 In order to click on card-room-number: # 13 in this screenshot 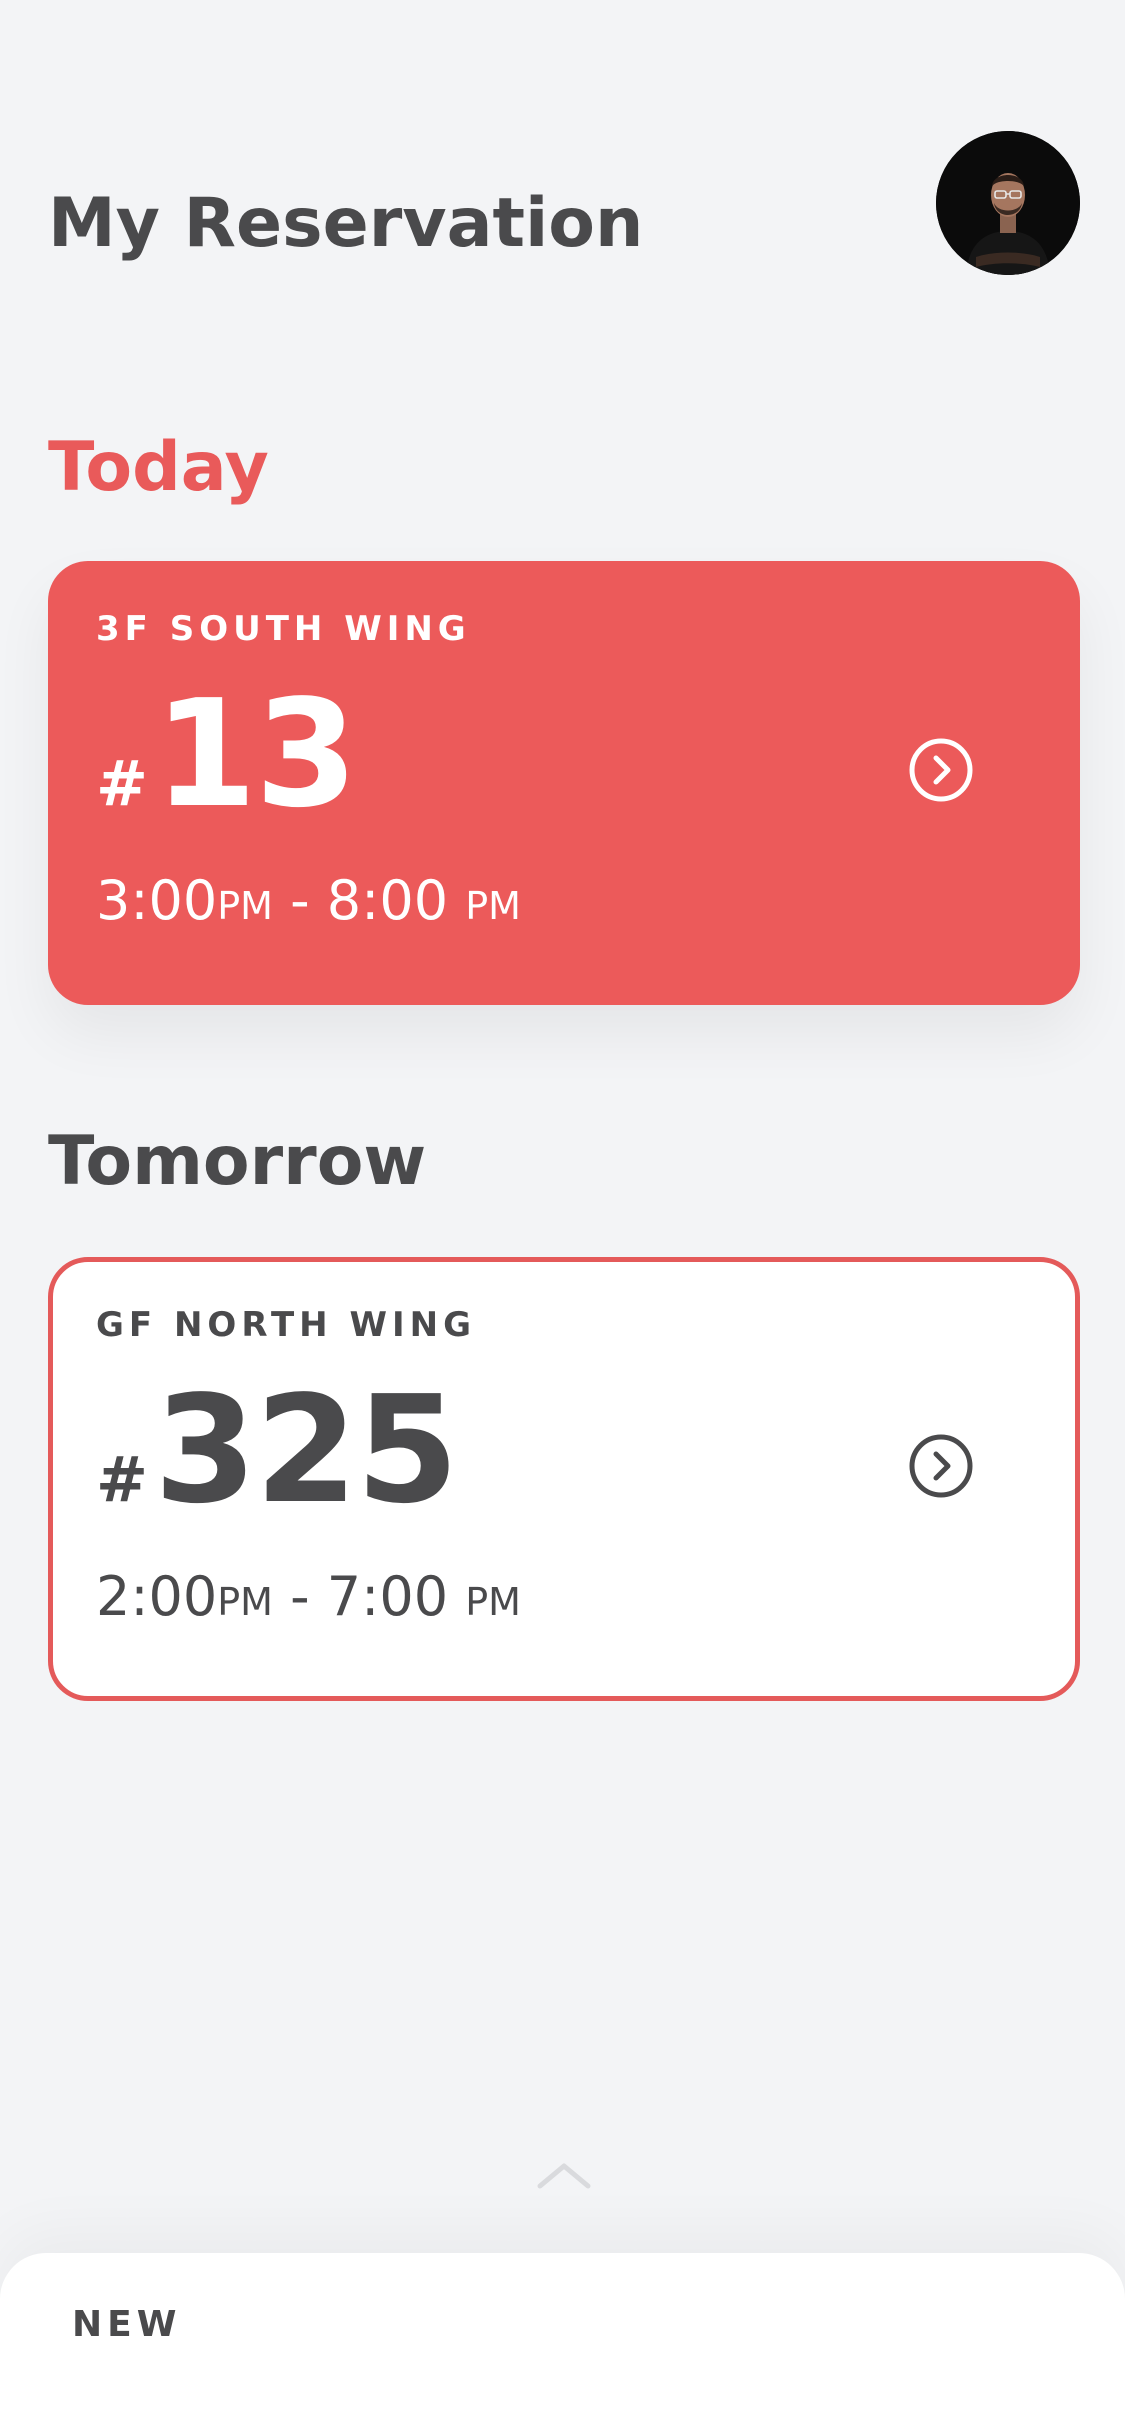, I will do `click(227, 763)`.